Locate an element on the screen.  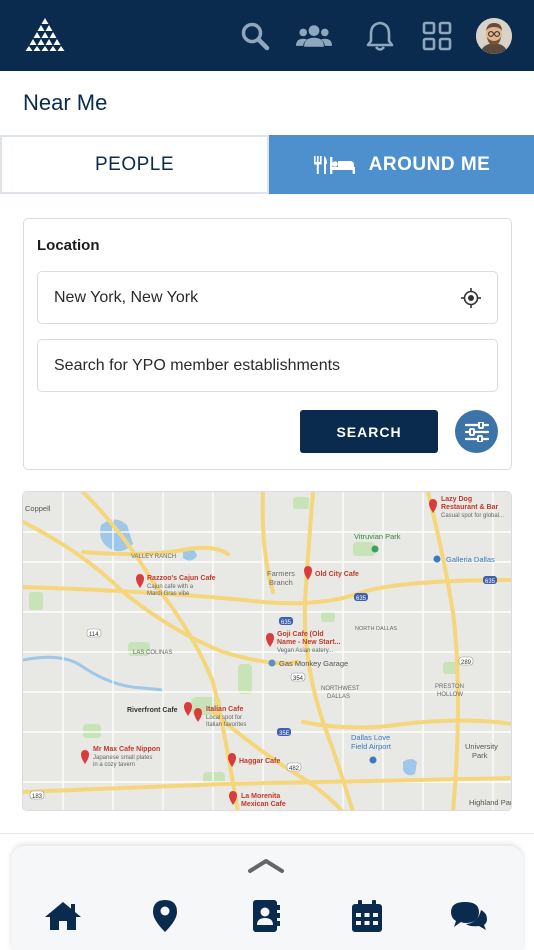
svg-text: NORTHWEST is located at coordinates (340, 689).